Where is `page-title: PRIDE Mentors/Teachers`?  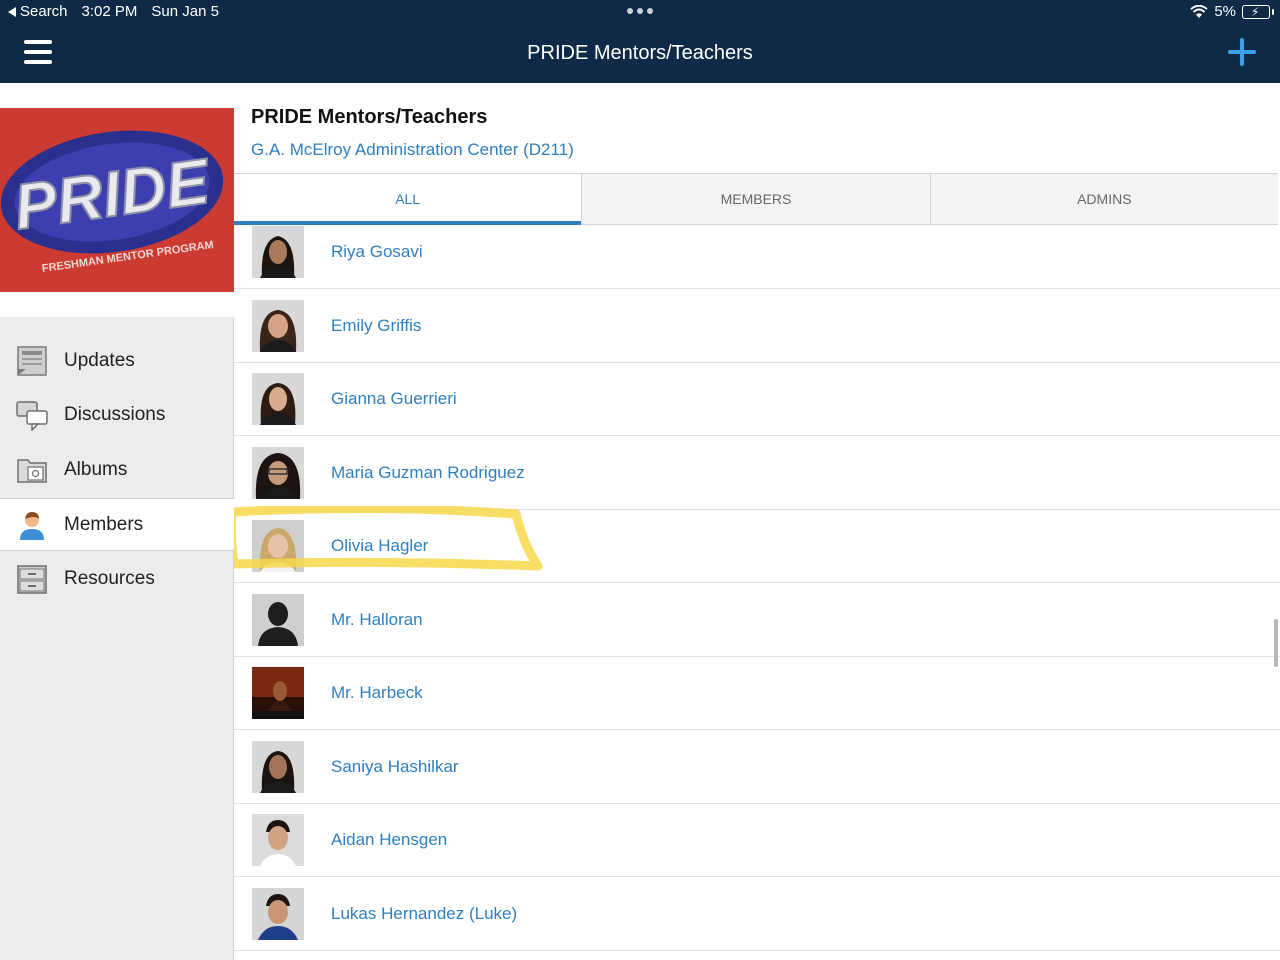 page-title: PRIDE Mentors/Teachers is located at coordinates (640, 53).